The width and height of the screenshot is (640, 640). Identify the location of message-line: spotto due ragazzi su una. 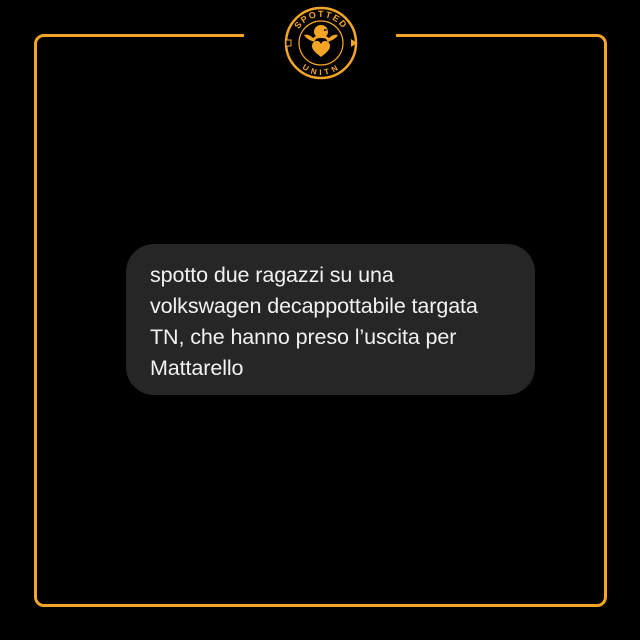
(272, 275).